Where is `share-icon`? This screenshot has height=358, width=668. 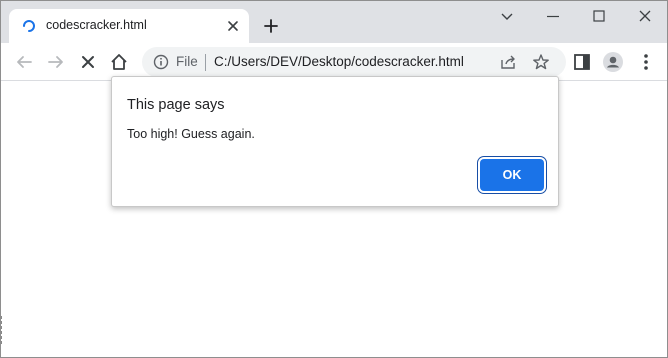 share-icon is located at coordinates (508, 62).